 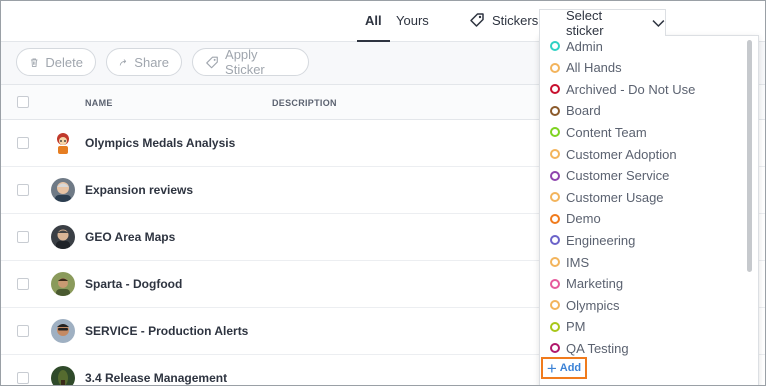 What do you see at coordinates (373, 27) in the screenshot?
I see `tab-all: All` at bounding box center [373, 27].